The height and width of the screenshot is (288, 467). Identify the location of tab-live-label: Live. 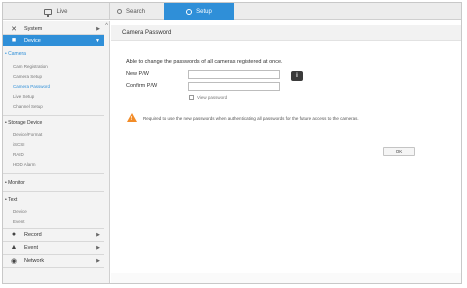
(62, 11).